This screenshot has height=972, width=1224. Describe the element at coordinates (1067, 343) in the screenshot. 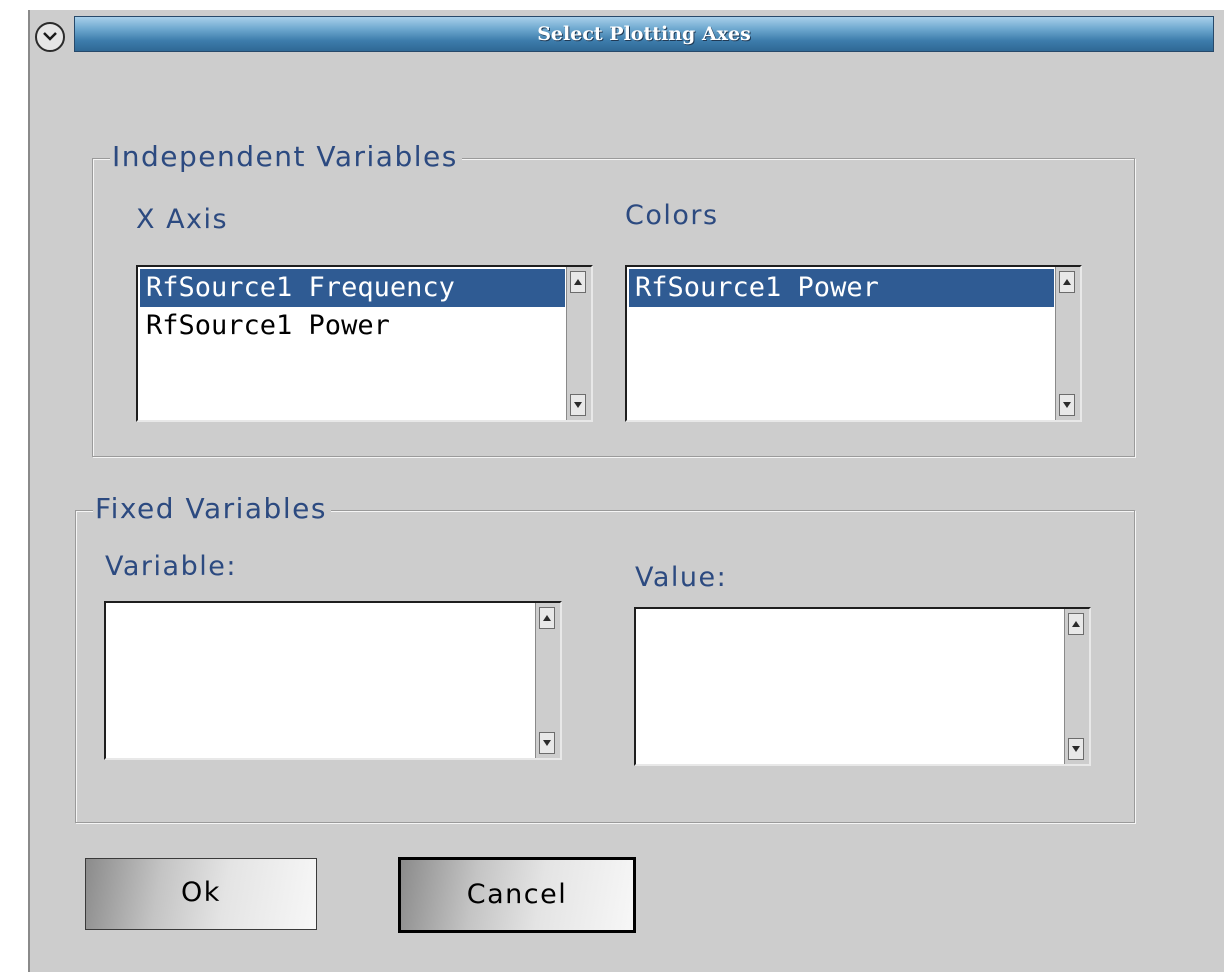

I see `colors-scrollbar` at that location.